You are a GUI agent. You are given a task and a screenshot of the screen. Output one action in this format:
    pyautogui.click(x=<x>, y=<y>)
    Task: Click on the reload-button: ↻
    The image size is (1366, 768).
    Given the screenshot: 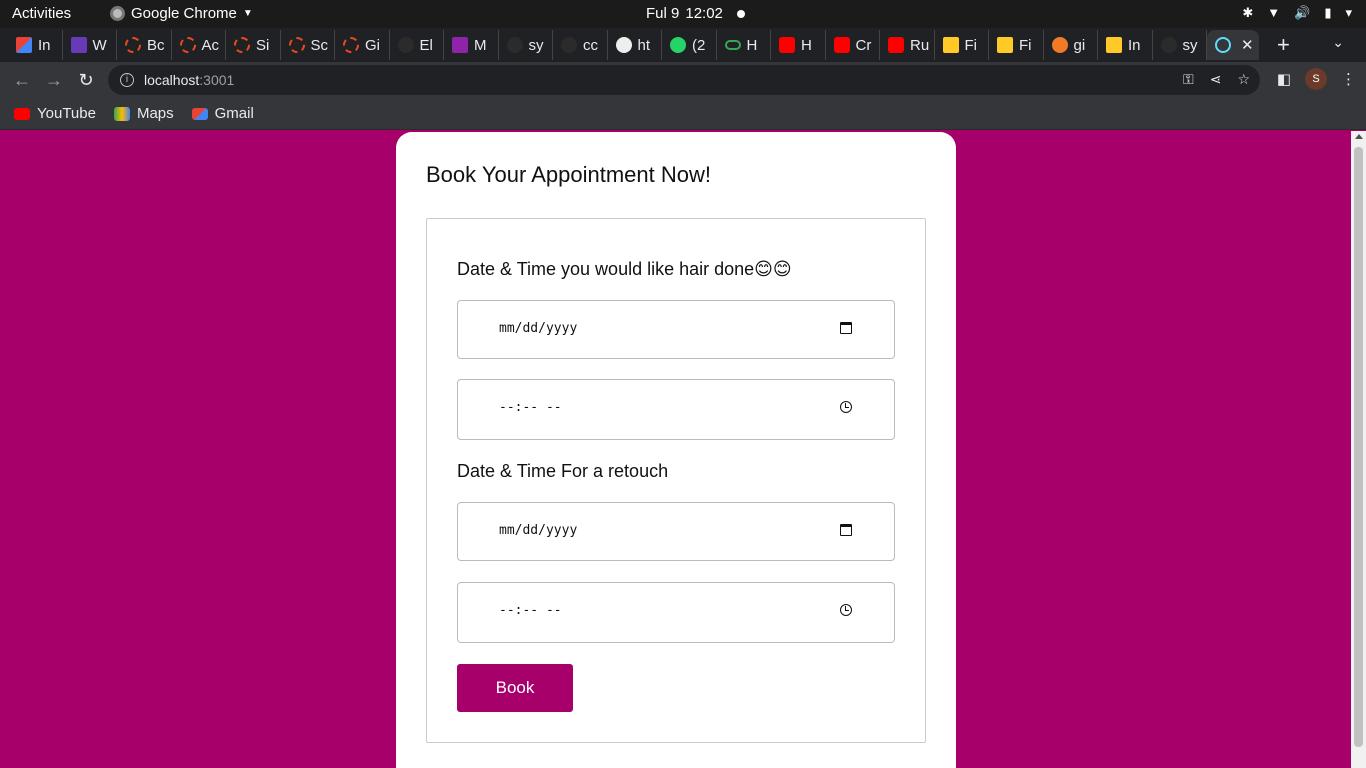 What is the action you would take?
    pyautogui.click(x=86, y=80)
    